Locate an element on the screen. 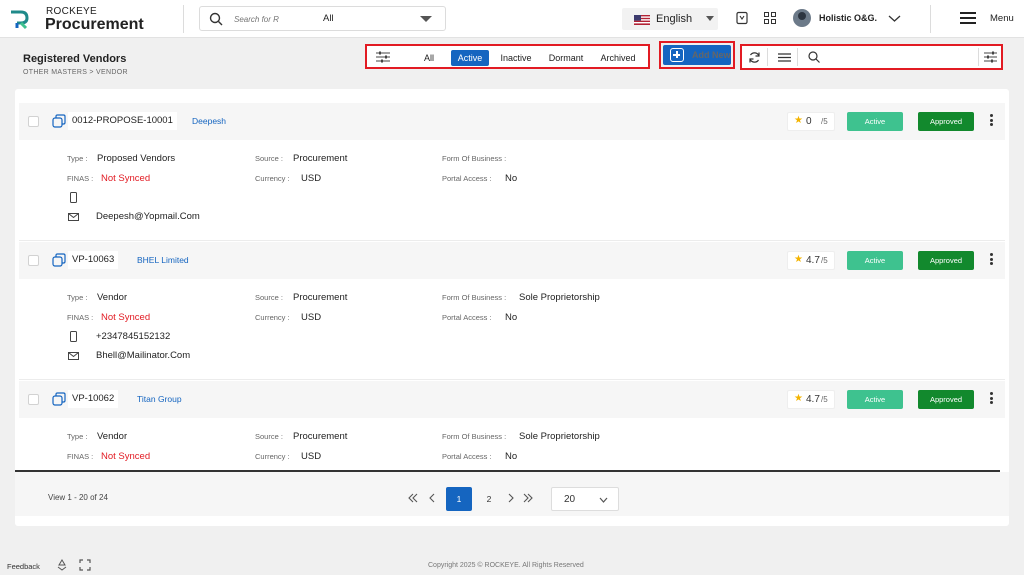  plus-icon is located at coordinates (677, 55).